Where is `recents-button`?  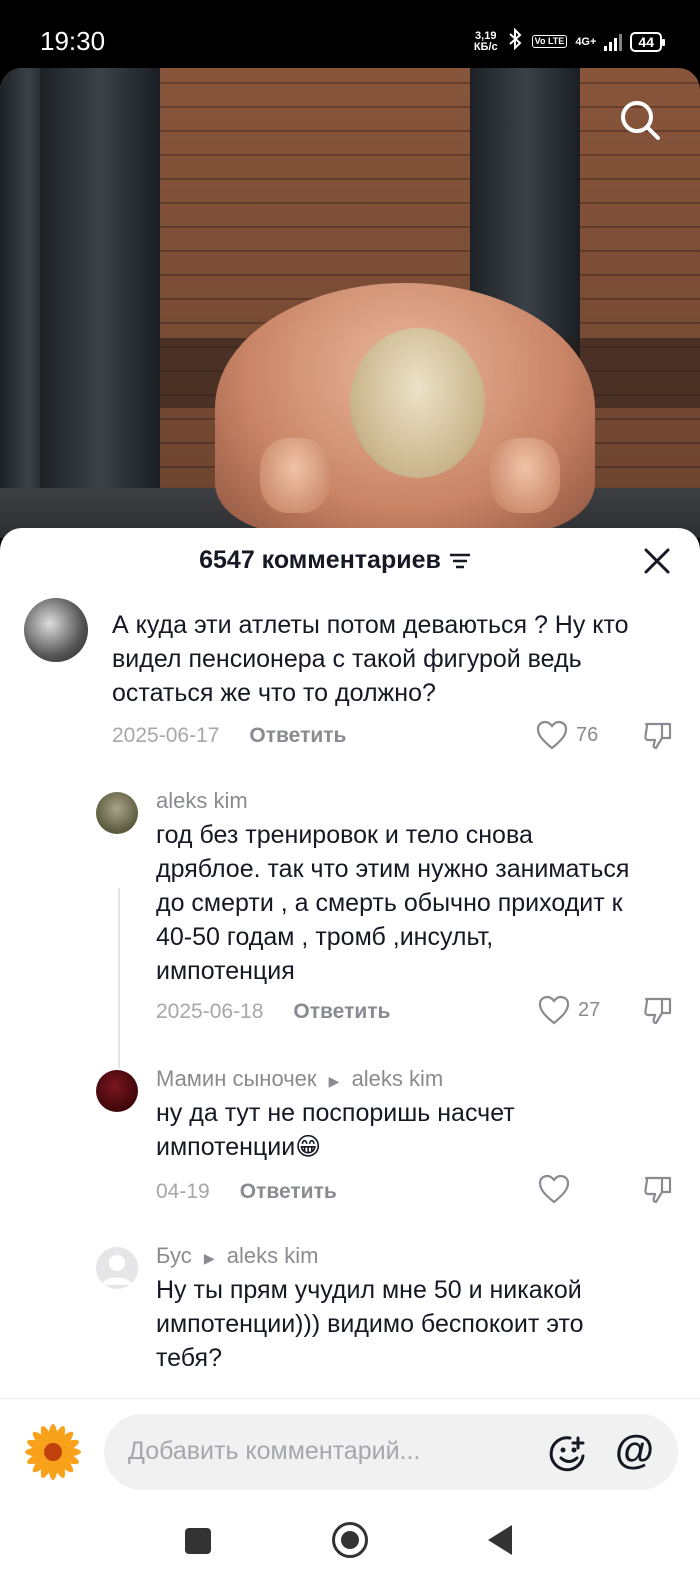 recents-button is located at coordinates (198, 1541).